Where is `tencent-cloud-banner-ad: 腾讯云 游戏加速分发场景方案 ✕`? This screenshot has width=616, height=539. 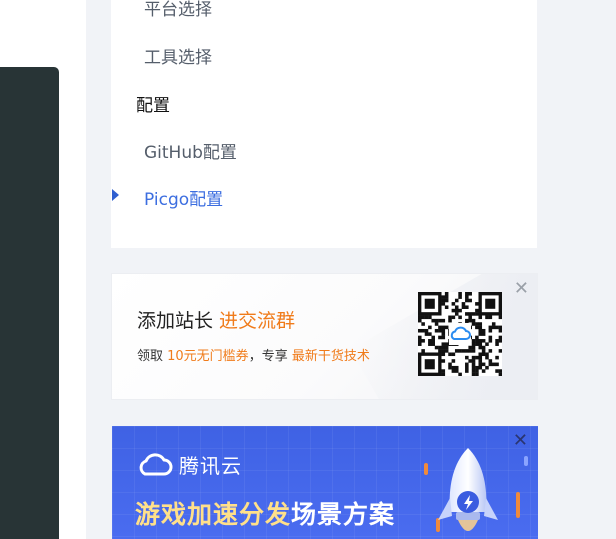
tencent-cloud-banner-ad: 腾讯云 游戏加速分发场景方案 ✕ is located at coordinates (325, 482).